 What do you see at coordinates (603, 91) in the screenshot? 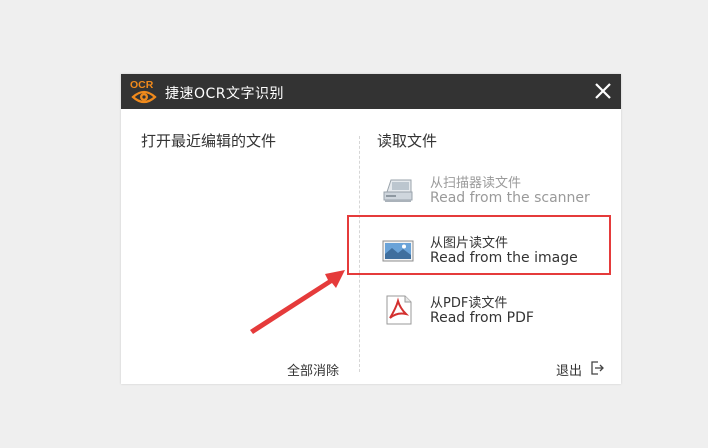
I see `close-icon` at bounding box center [603, 91].